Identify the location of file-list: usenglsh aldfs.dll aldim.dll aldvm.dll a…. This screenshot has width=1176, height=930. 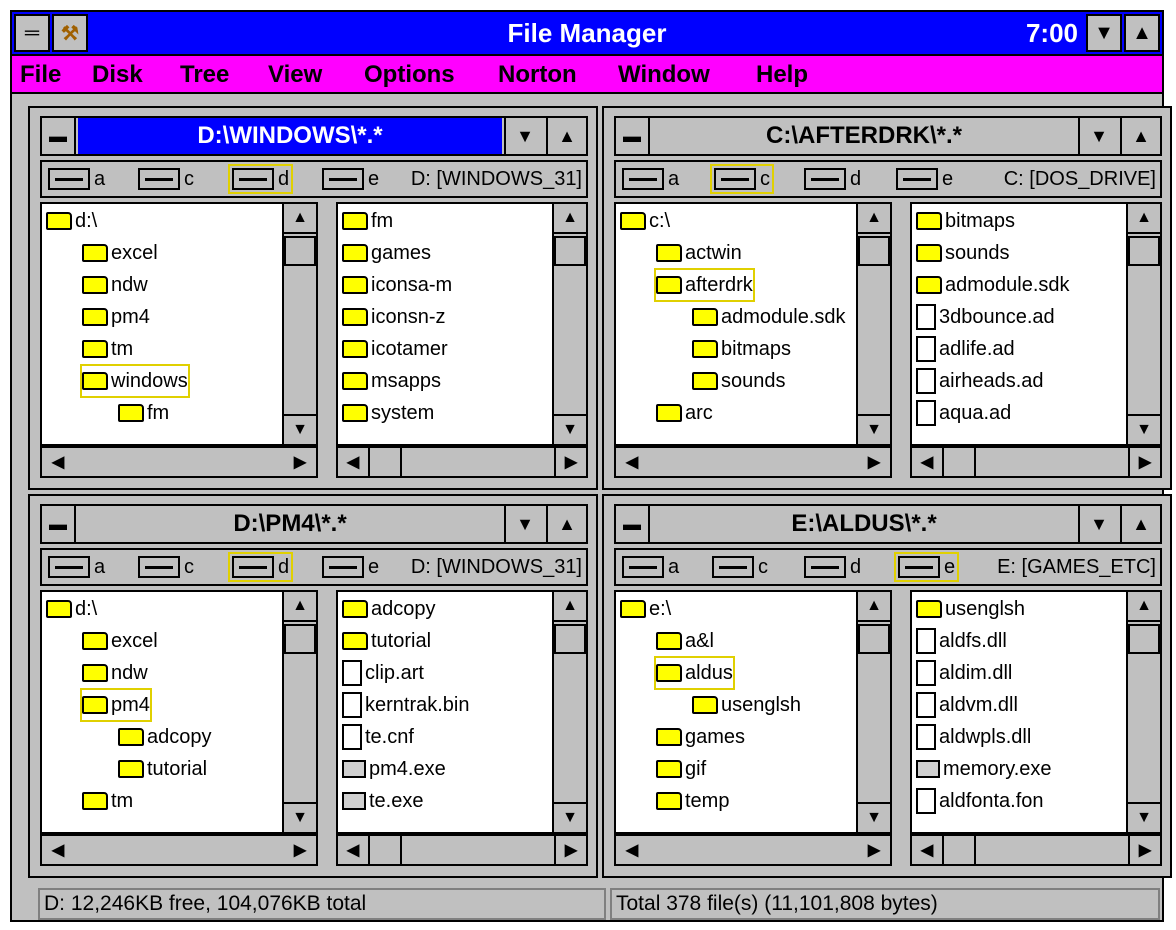
(1036, 712).